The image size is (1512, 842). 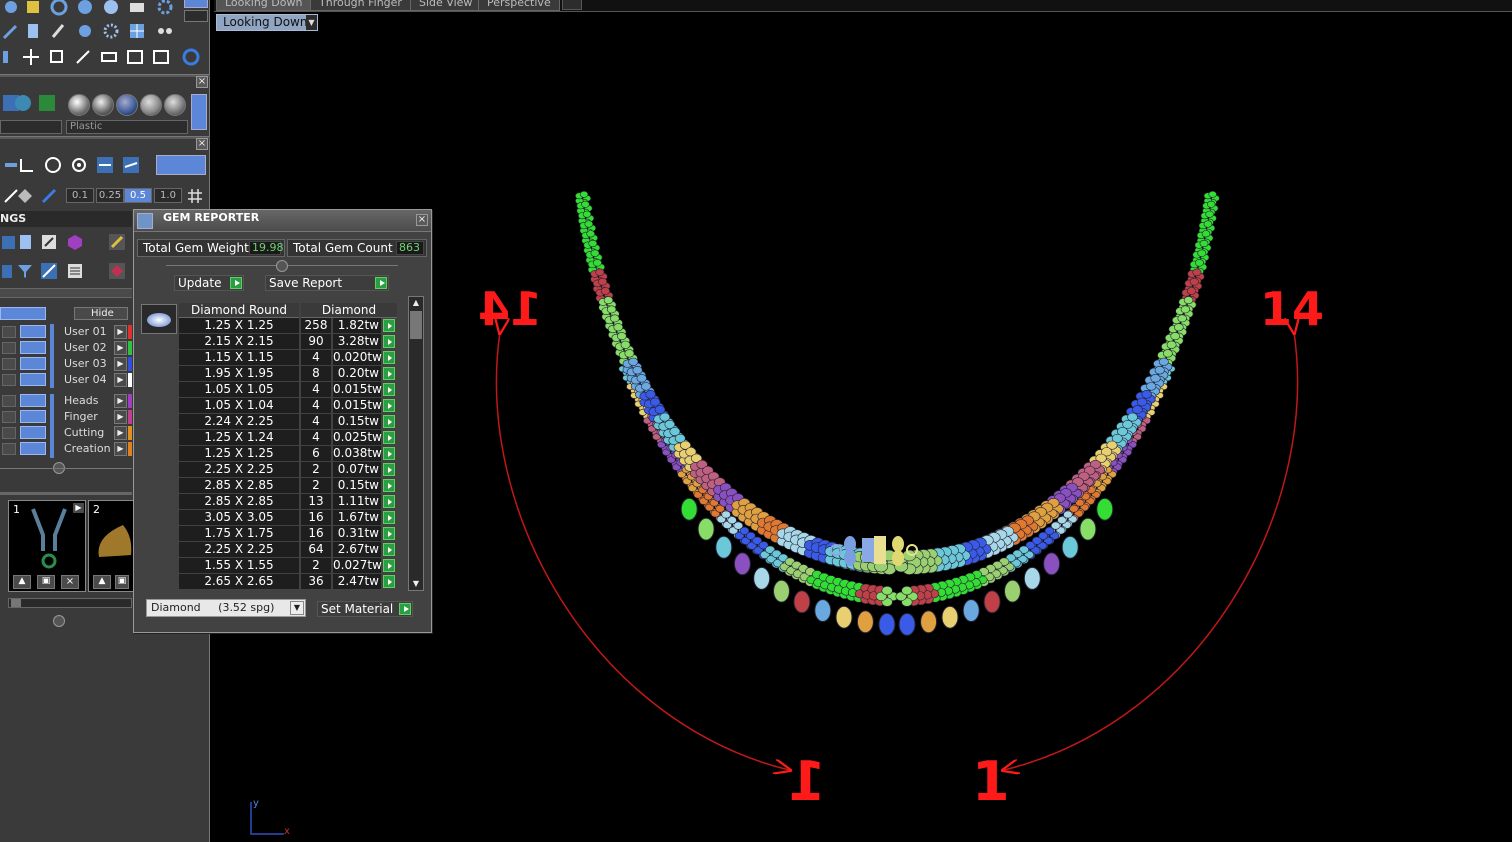 I want to click on layer-row: User 04 ▶, so click(x=66, y=380).